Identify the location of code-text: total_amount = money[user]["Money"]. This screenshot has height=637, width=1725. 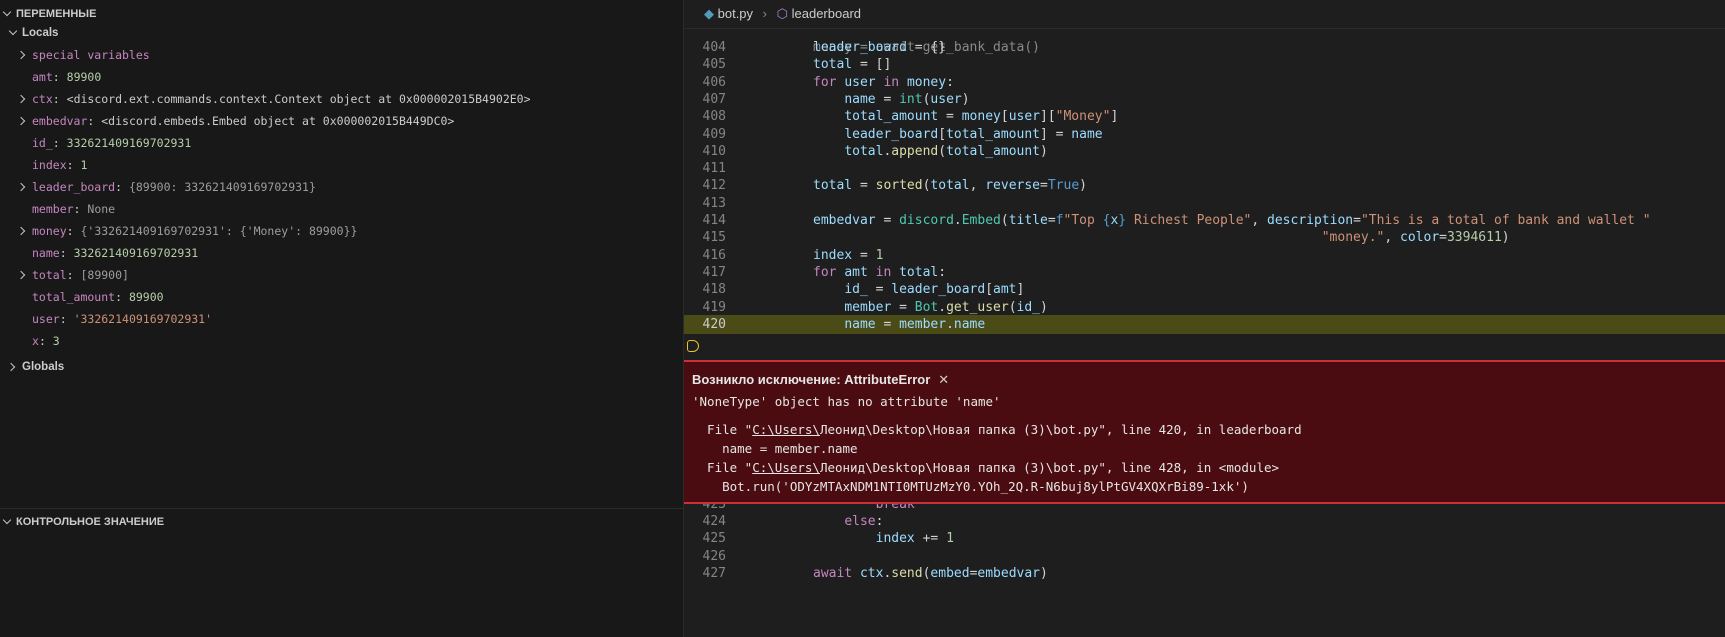
(981, 117).